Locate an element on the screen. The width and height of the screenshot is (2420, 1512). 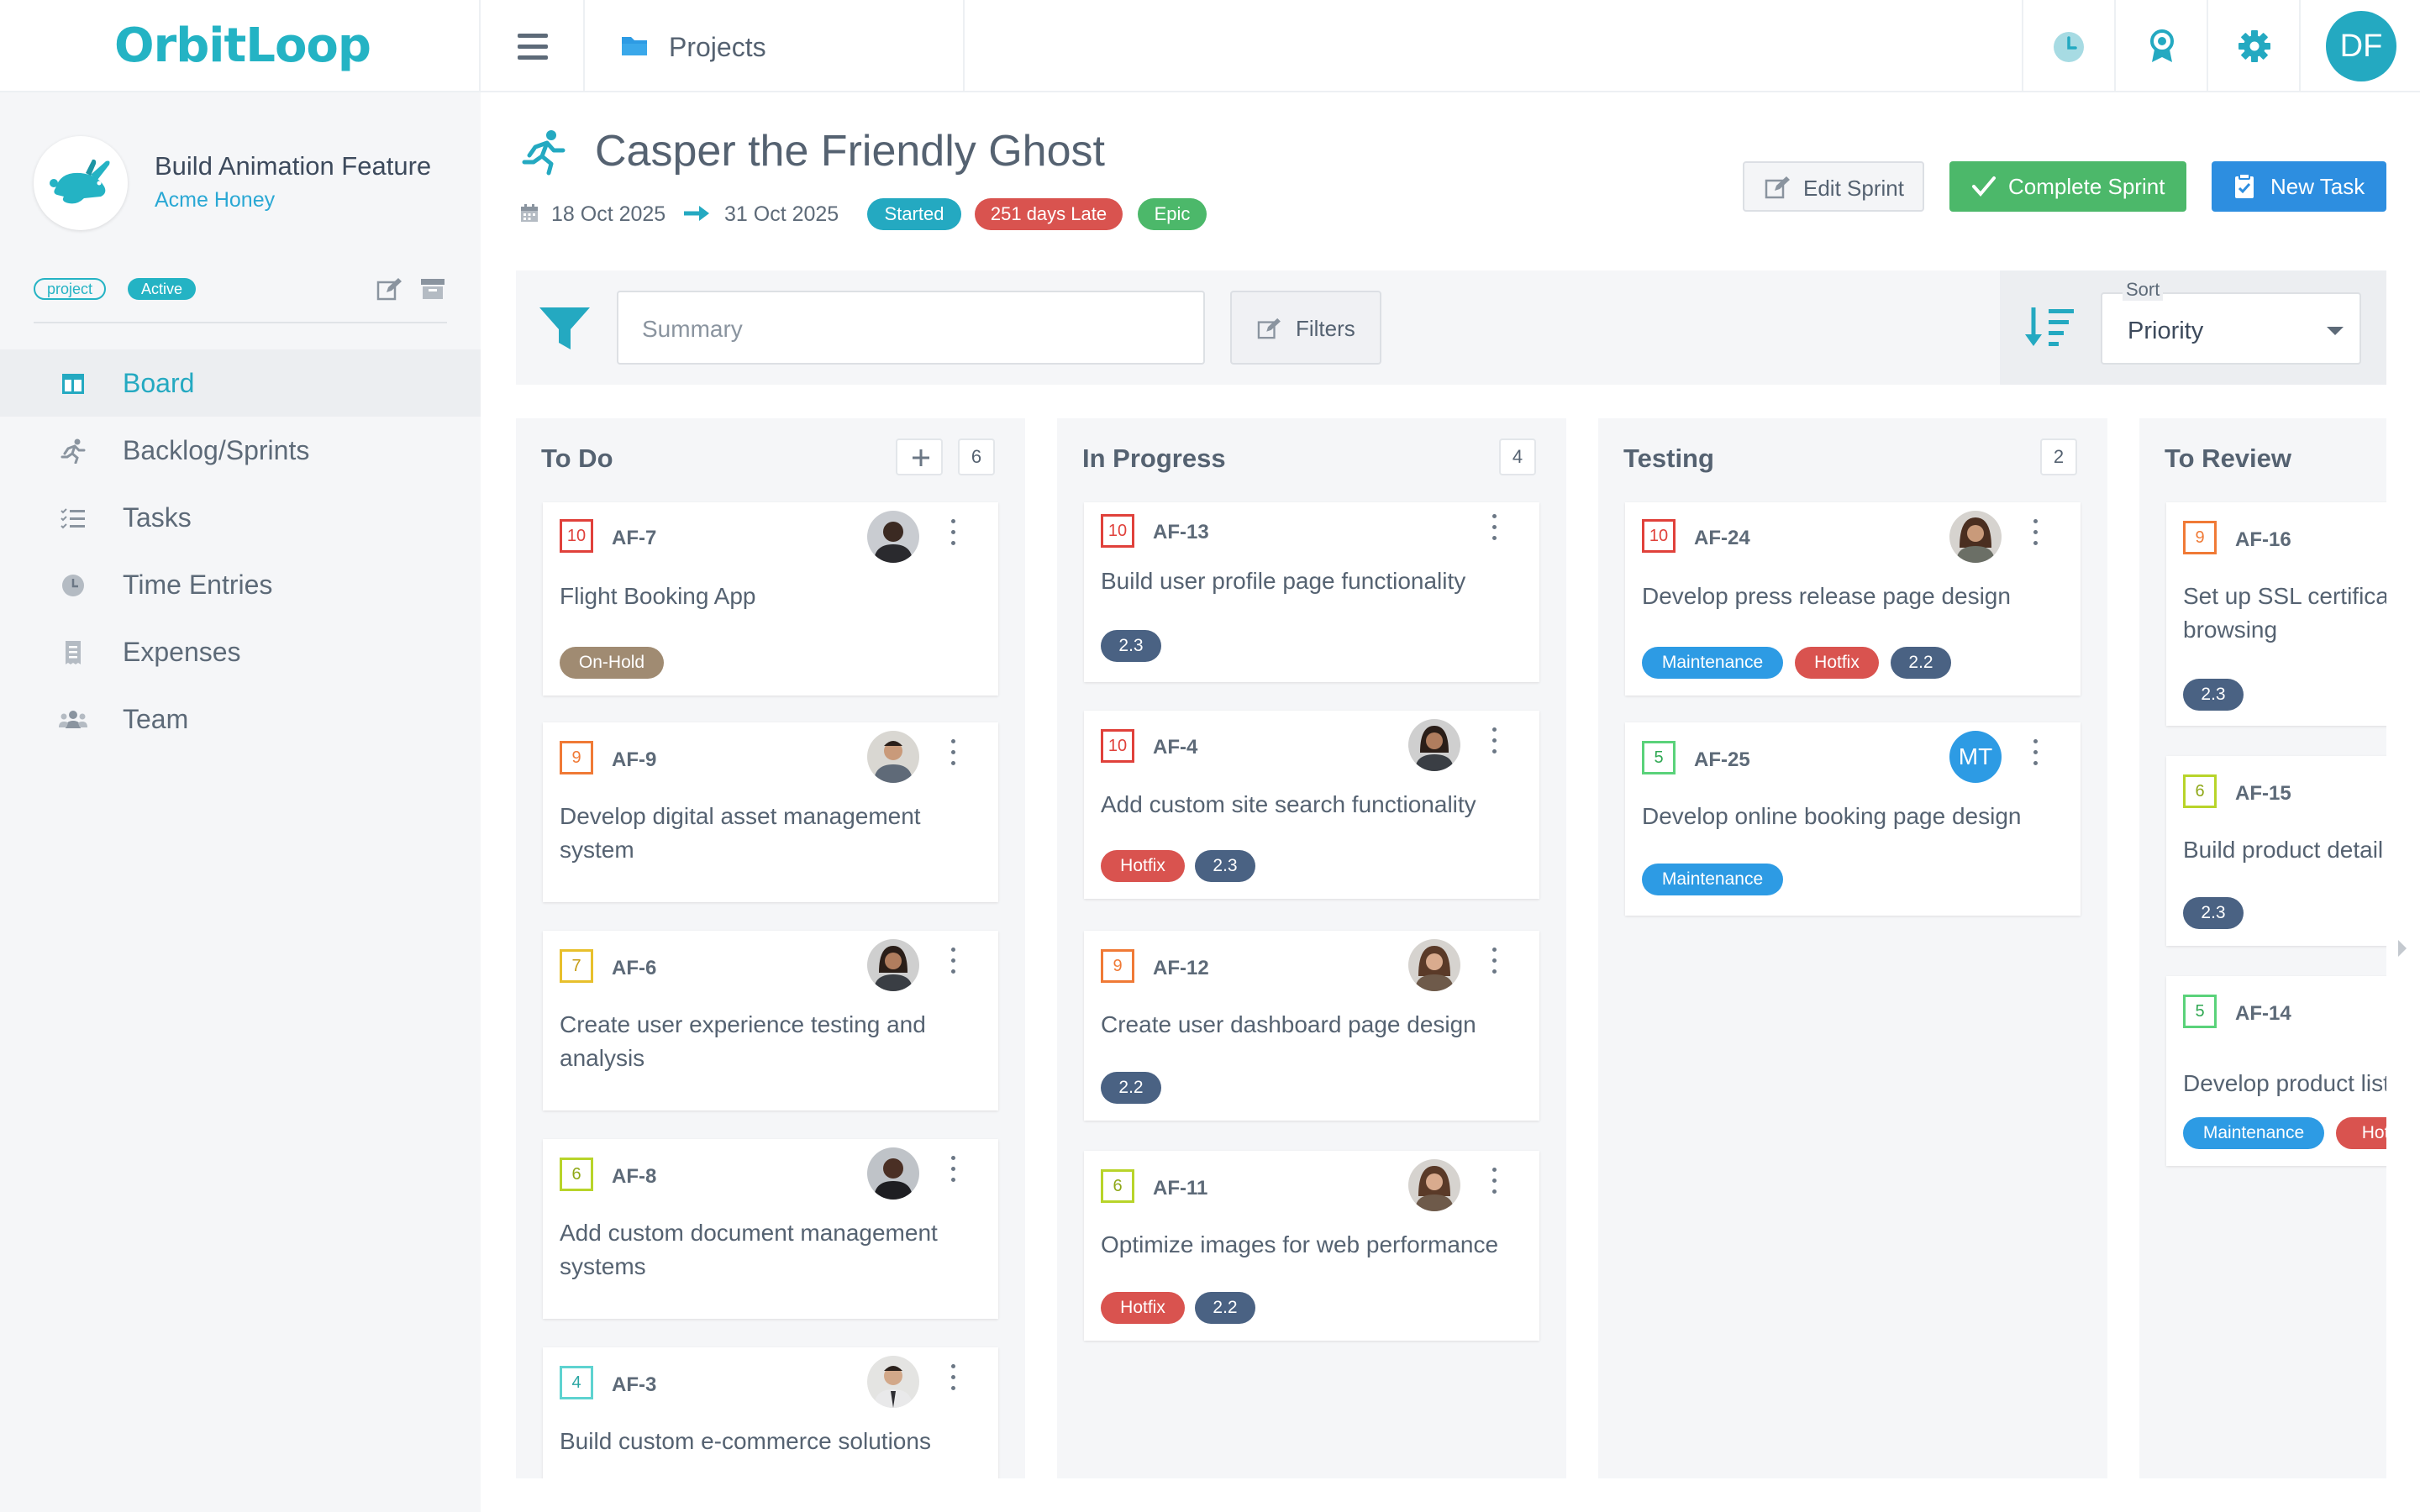
project-client-link: Acme Honey is located at coordinates (215, 200).